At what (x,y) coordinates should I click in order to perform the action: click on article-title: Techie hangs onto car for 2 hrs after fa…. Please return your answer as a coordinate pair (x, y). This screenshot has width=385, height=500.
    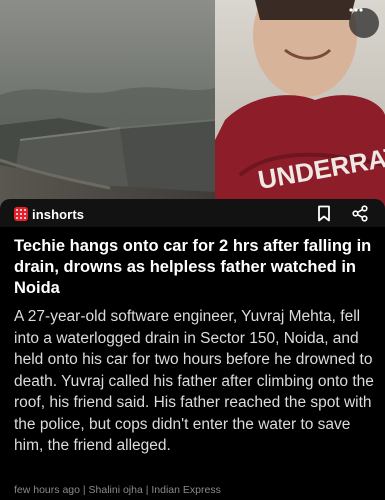
    Looking at the image, I should click on (193, 267).